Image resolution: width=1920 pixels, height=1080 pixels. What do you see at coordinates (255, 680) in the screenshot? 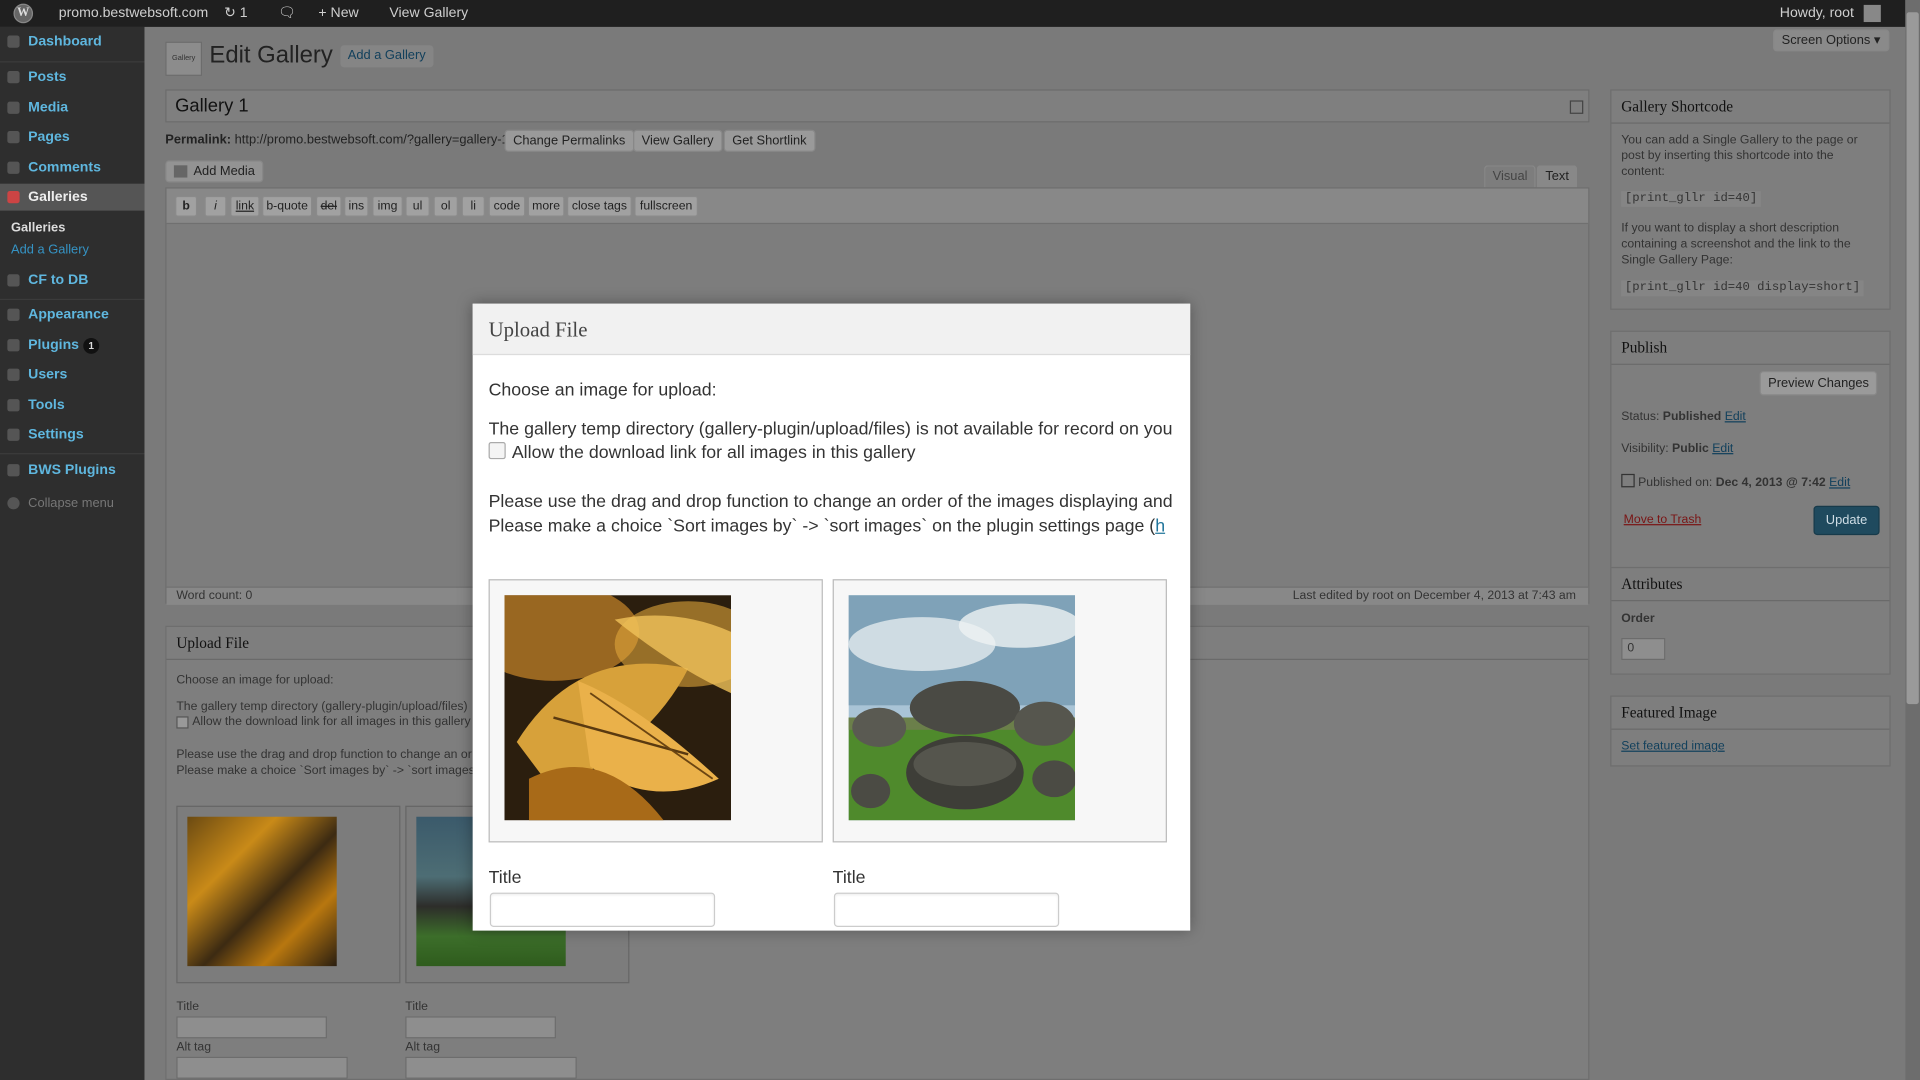
I see `upload-choose-text: Choose an image for upload:` at bounding box center [255, 680].